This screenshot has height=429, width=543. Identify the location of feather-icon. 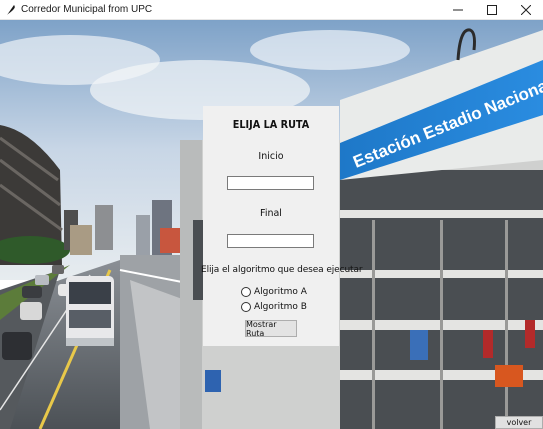
(11, 10).